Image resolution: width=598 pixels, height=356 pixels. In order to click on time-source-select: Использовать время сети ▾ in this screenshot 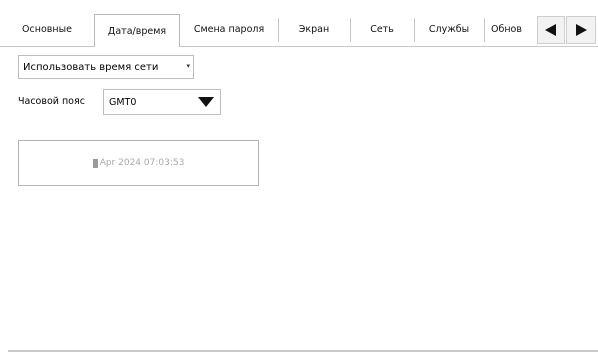, I will do `click(106, 67)`.